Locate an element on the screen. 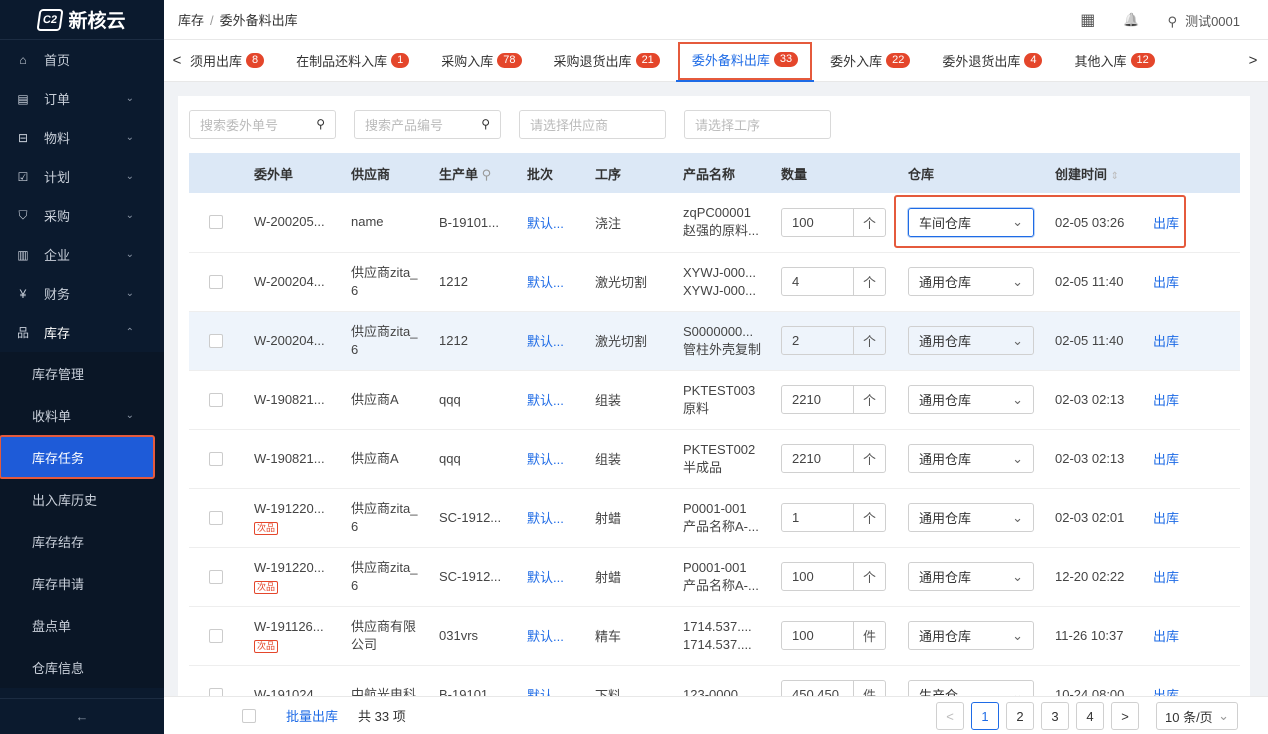 Image resolution: width=1268 pixels, height=734 pixels. tabs-next-icon: > is located at coordinates (1253, 60).